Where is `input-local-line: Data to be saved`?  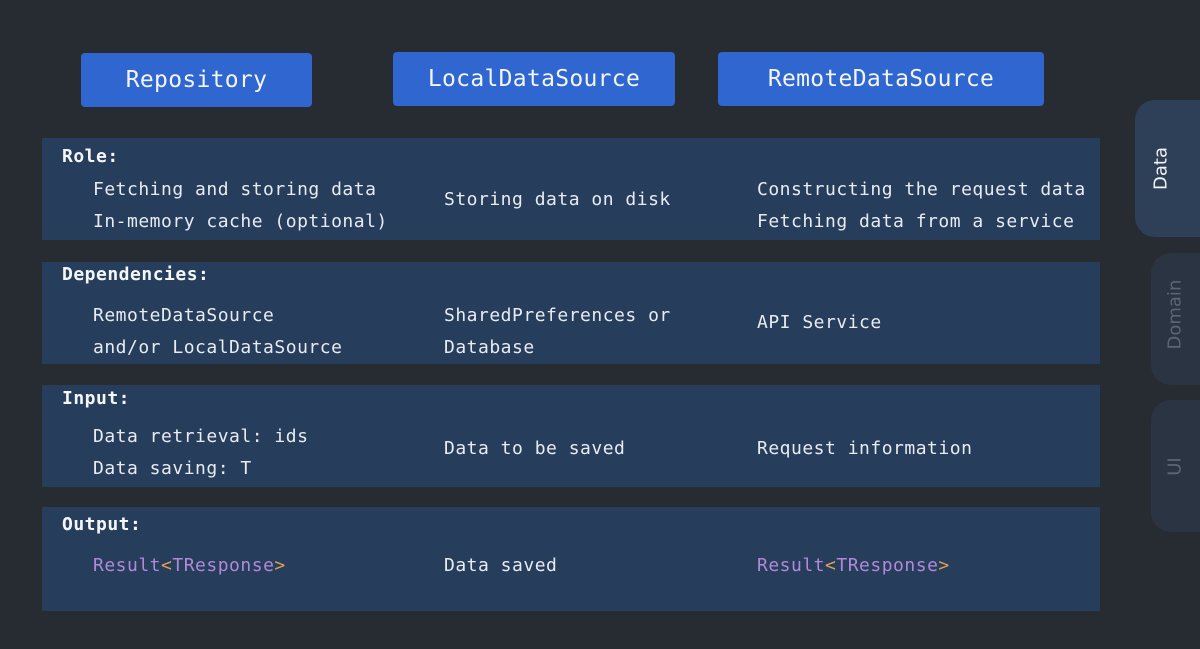 input-local-line: Data to be saved is located at coordinates (535, 448).